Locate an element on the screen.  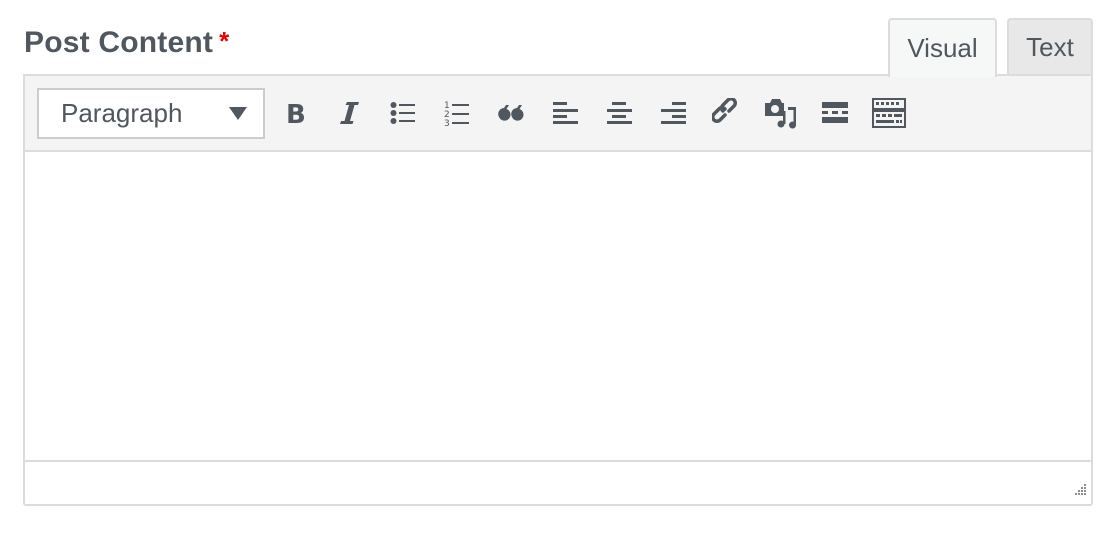
numbered-list-icon: 123 is located at coordinates (456, 114).